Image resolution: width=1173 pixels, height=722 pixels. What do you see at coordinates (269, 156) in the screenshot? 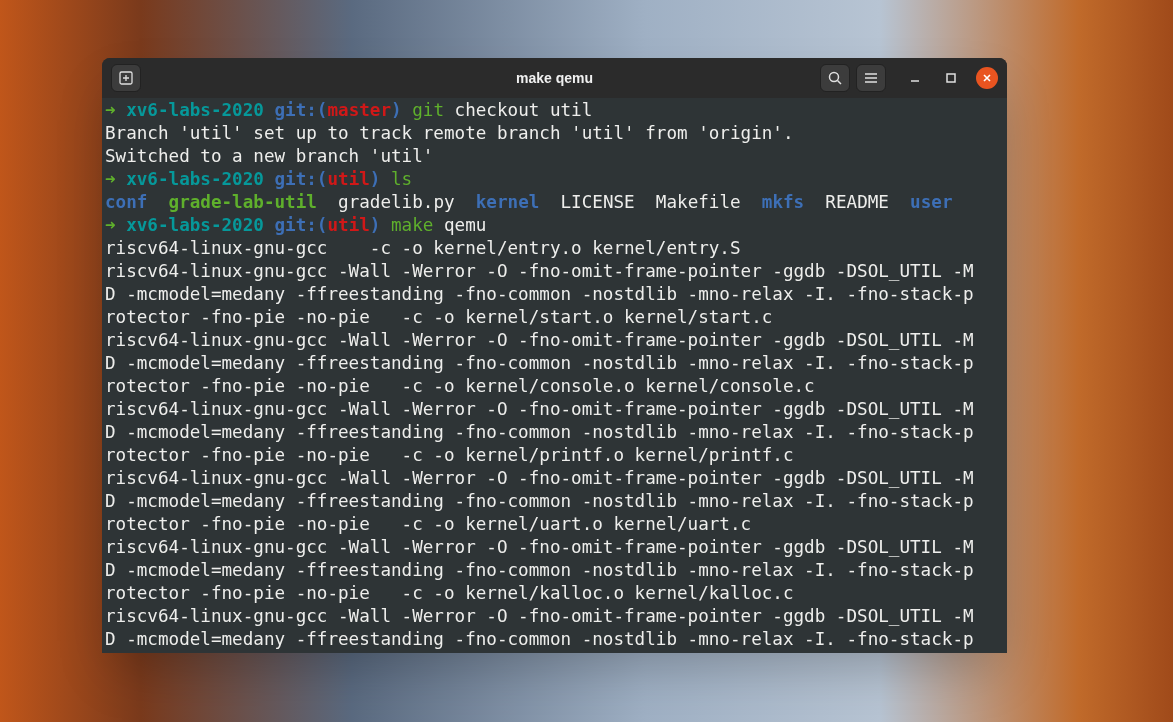
I see `output-line: Switched to a new branch 'util'` at bounding box center [269, 156].